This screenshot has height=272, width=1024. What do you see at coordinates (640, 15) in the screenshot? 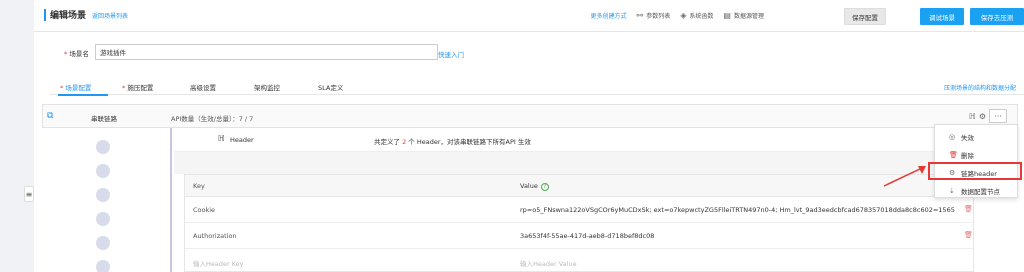
I see `flow-icon: ⚯` at bounding box center [640, 15].